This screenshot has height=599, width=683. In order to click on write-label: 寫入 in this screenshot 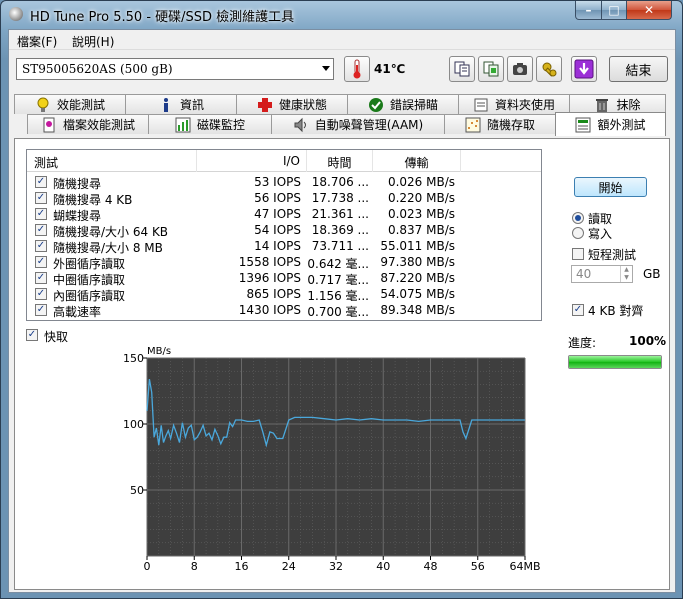, I will do `click(600, 234)`.